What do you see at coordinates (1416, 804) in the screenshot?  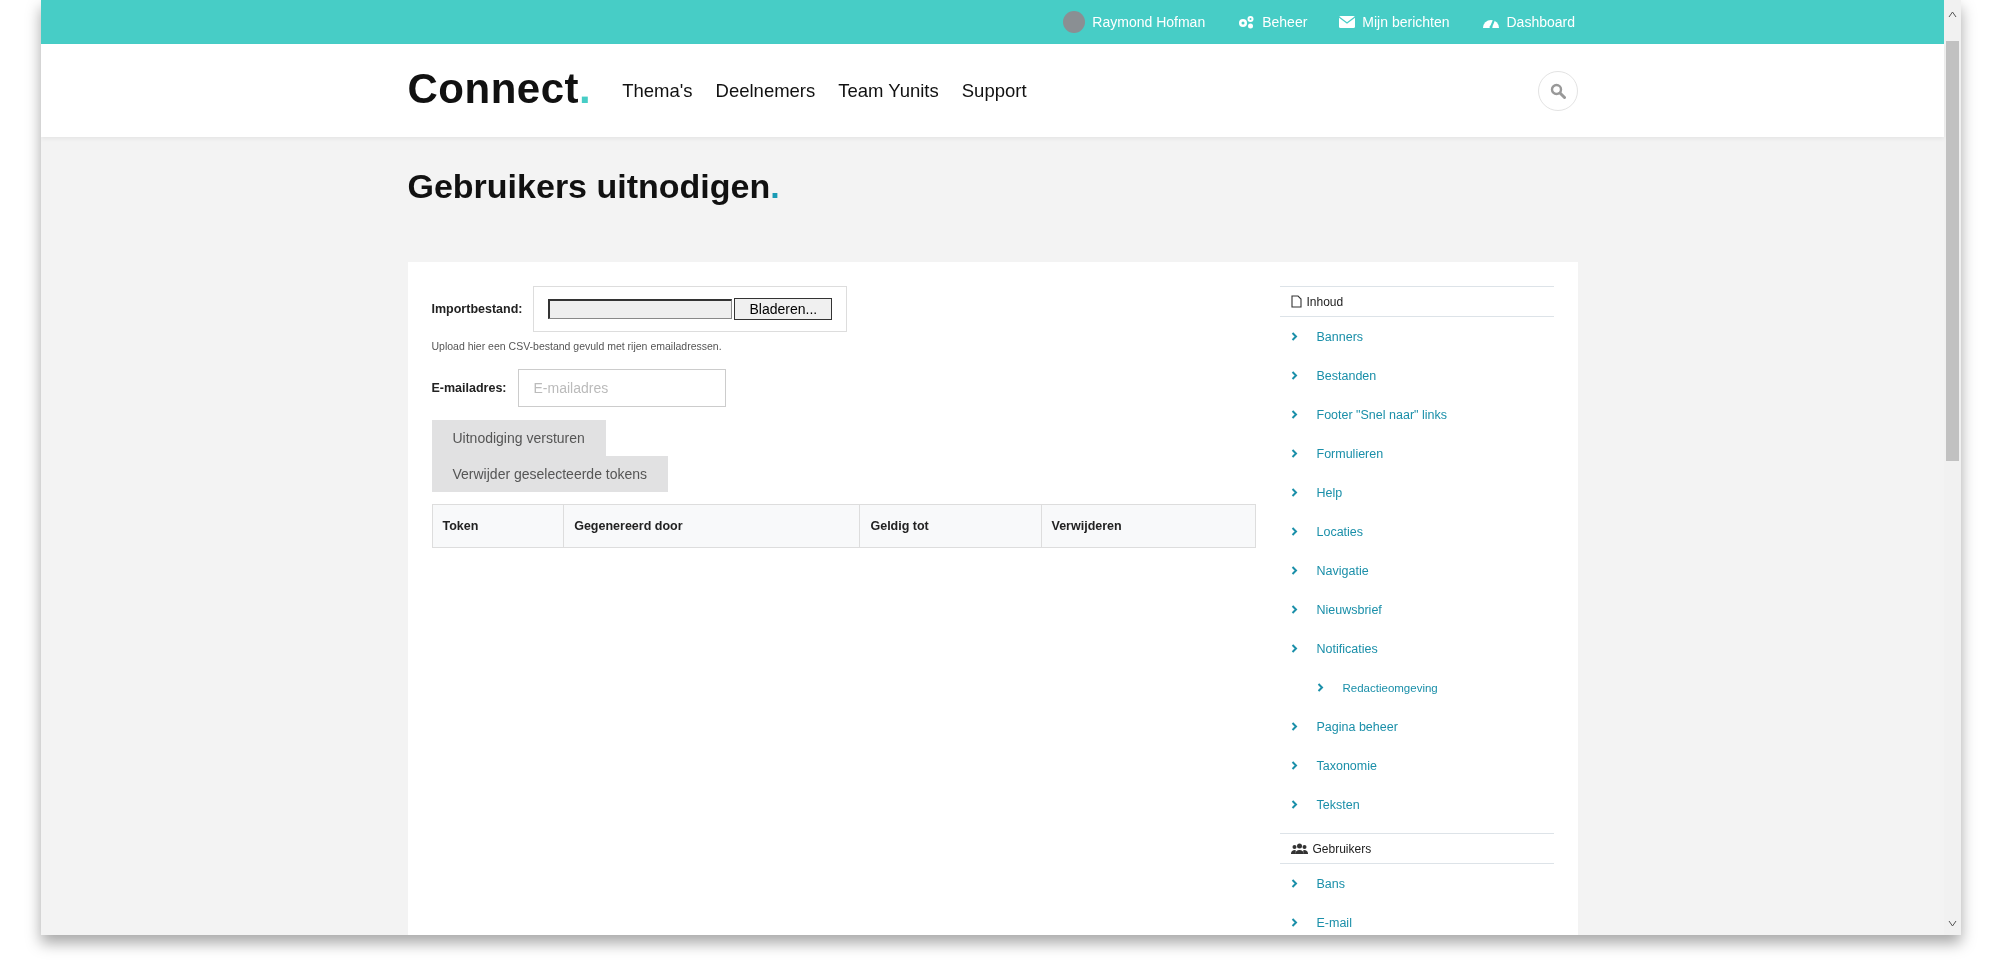 I see `sidebar-link: Teksten` at bounding box center [1416, 804].